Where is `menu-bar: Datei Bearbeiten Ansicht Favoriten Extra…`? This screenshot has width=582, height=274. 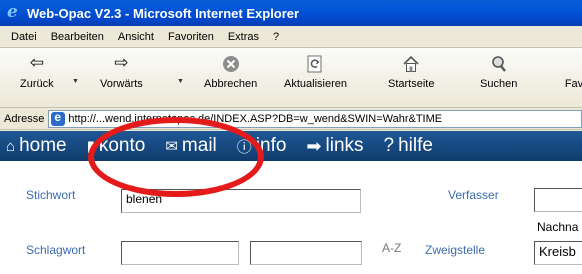 menu-bar: Datei Bearbeiten Ansicht Favoriten Extra… is located at coordinates (291, 37).